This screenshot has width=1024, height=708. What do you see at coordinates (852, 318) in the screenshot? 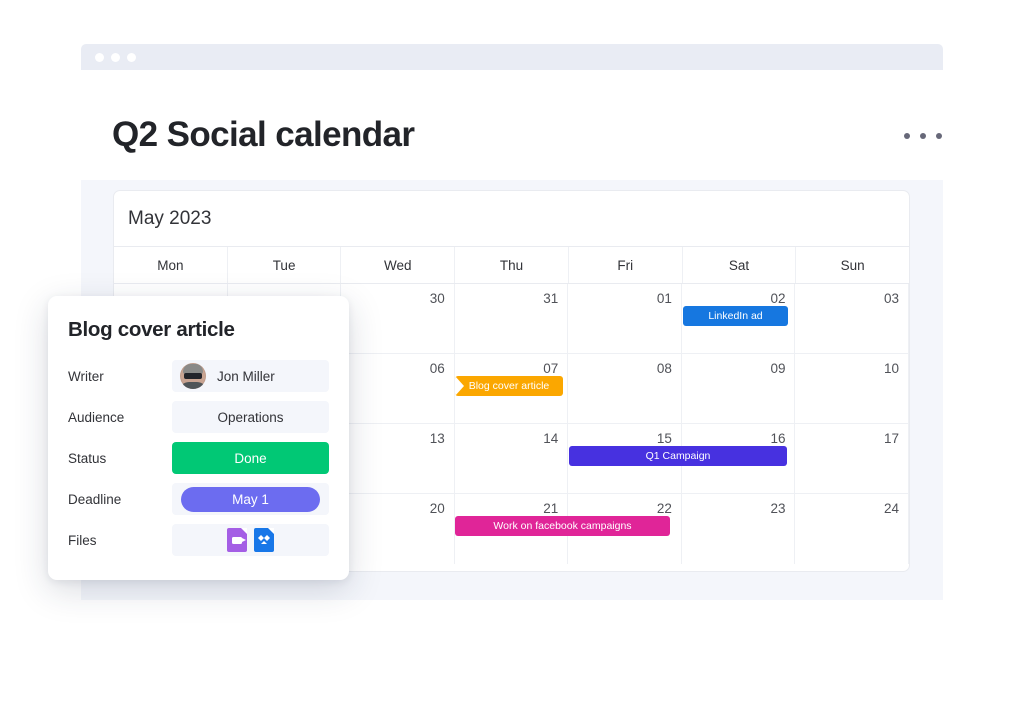
I see `day-cell: 03` at bounding box center [852, 318].